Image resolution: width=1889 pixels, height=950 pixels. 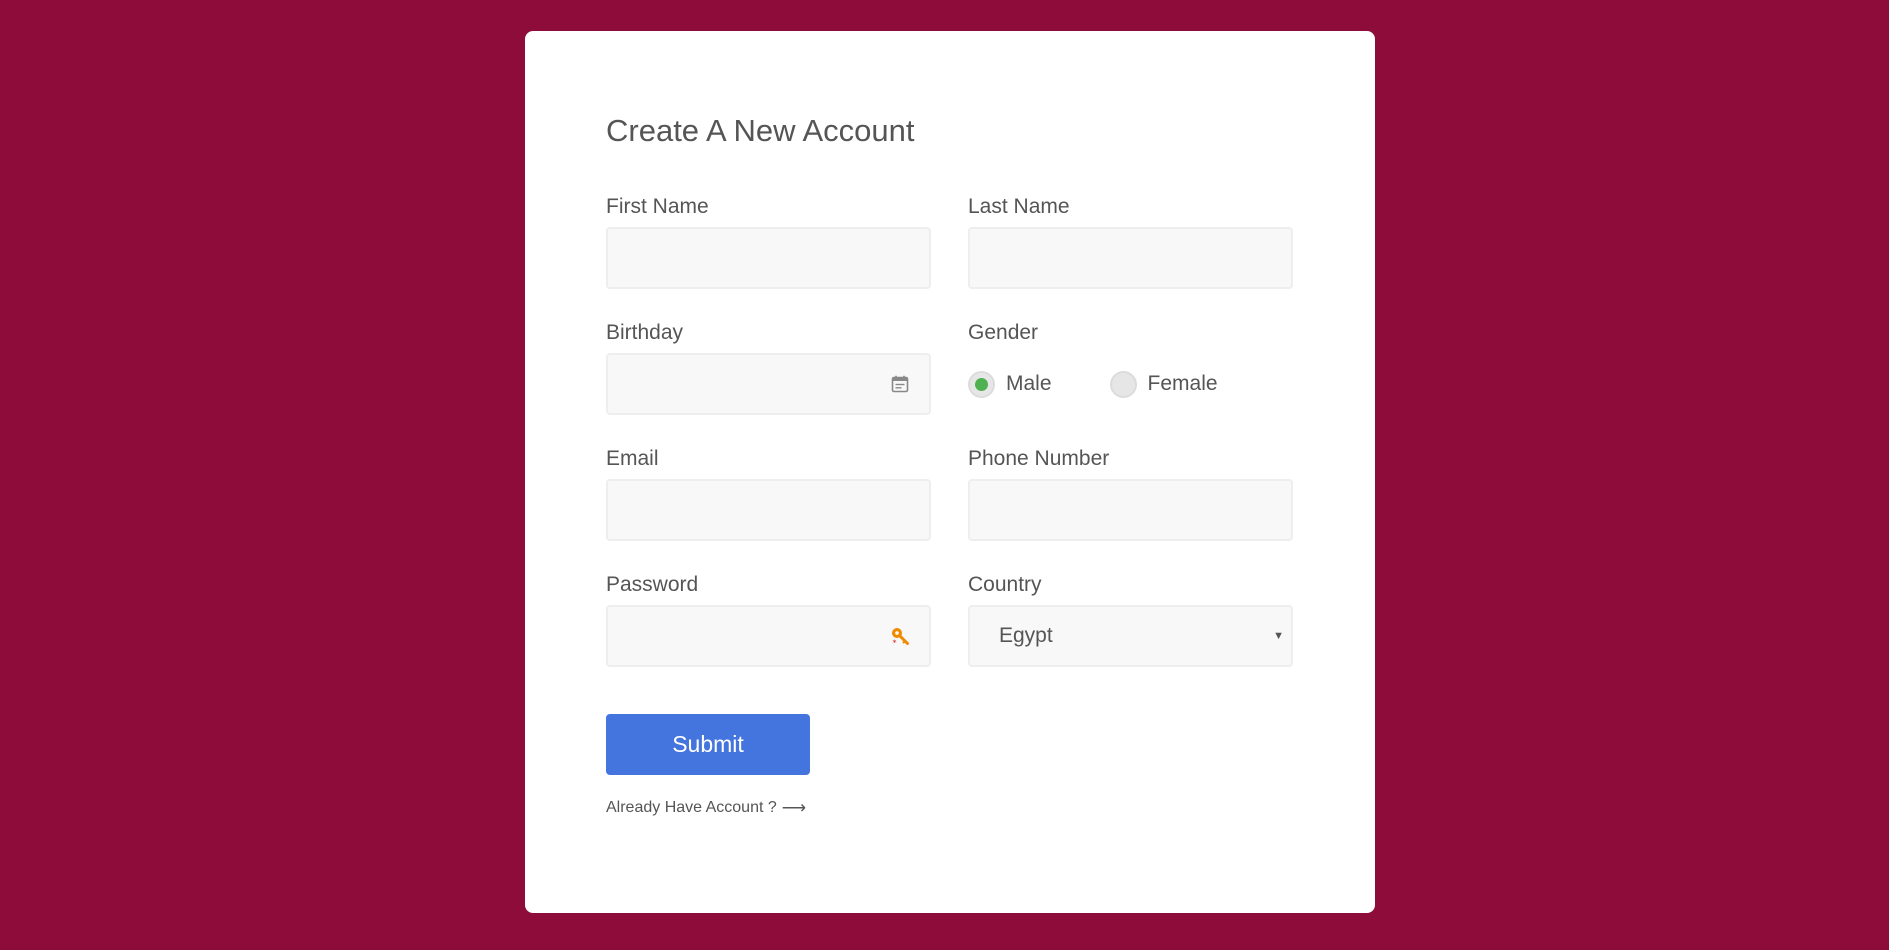 I want to click on email-field: Email, so click(x=768, y=508).